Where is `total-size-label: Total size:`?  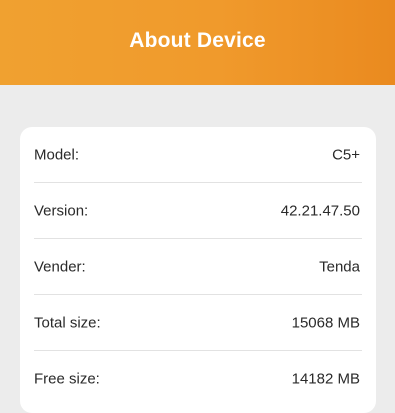 total-size-label: Total size: is located at coordinates (67, 323).